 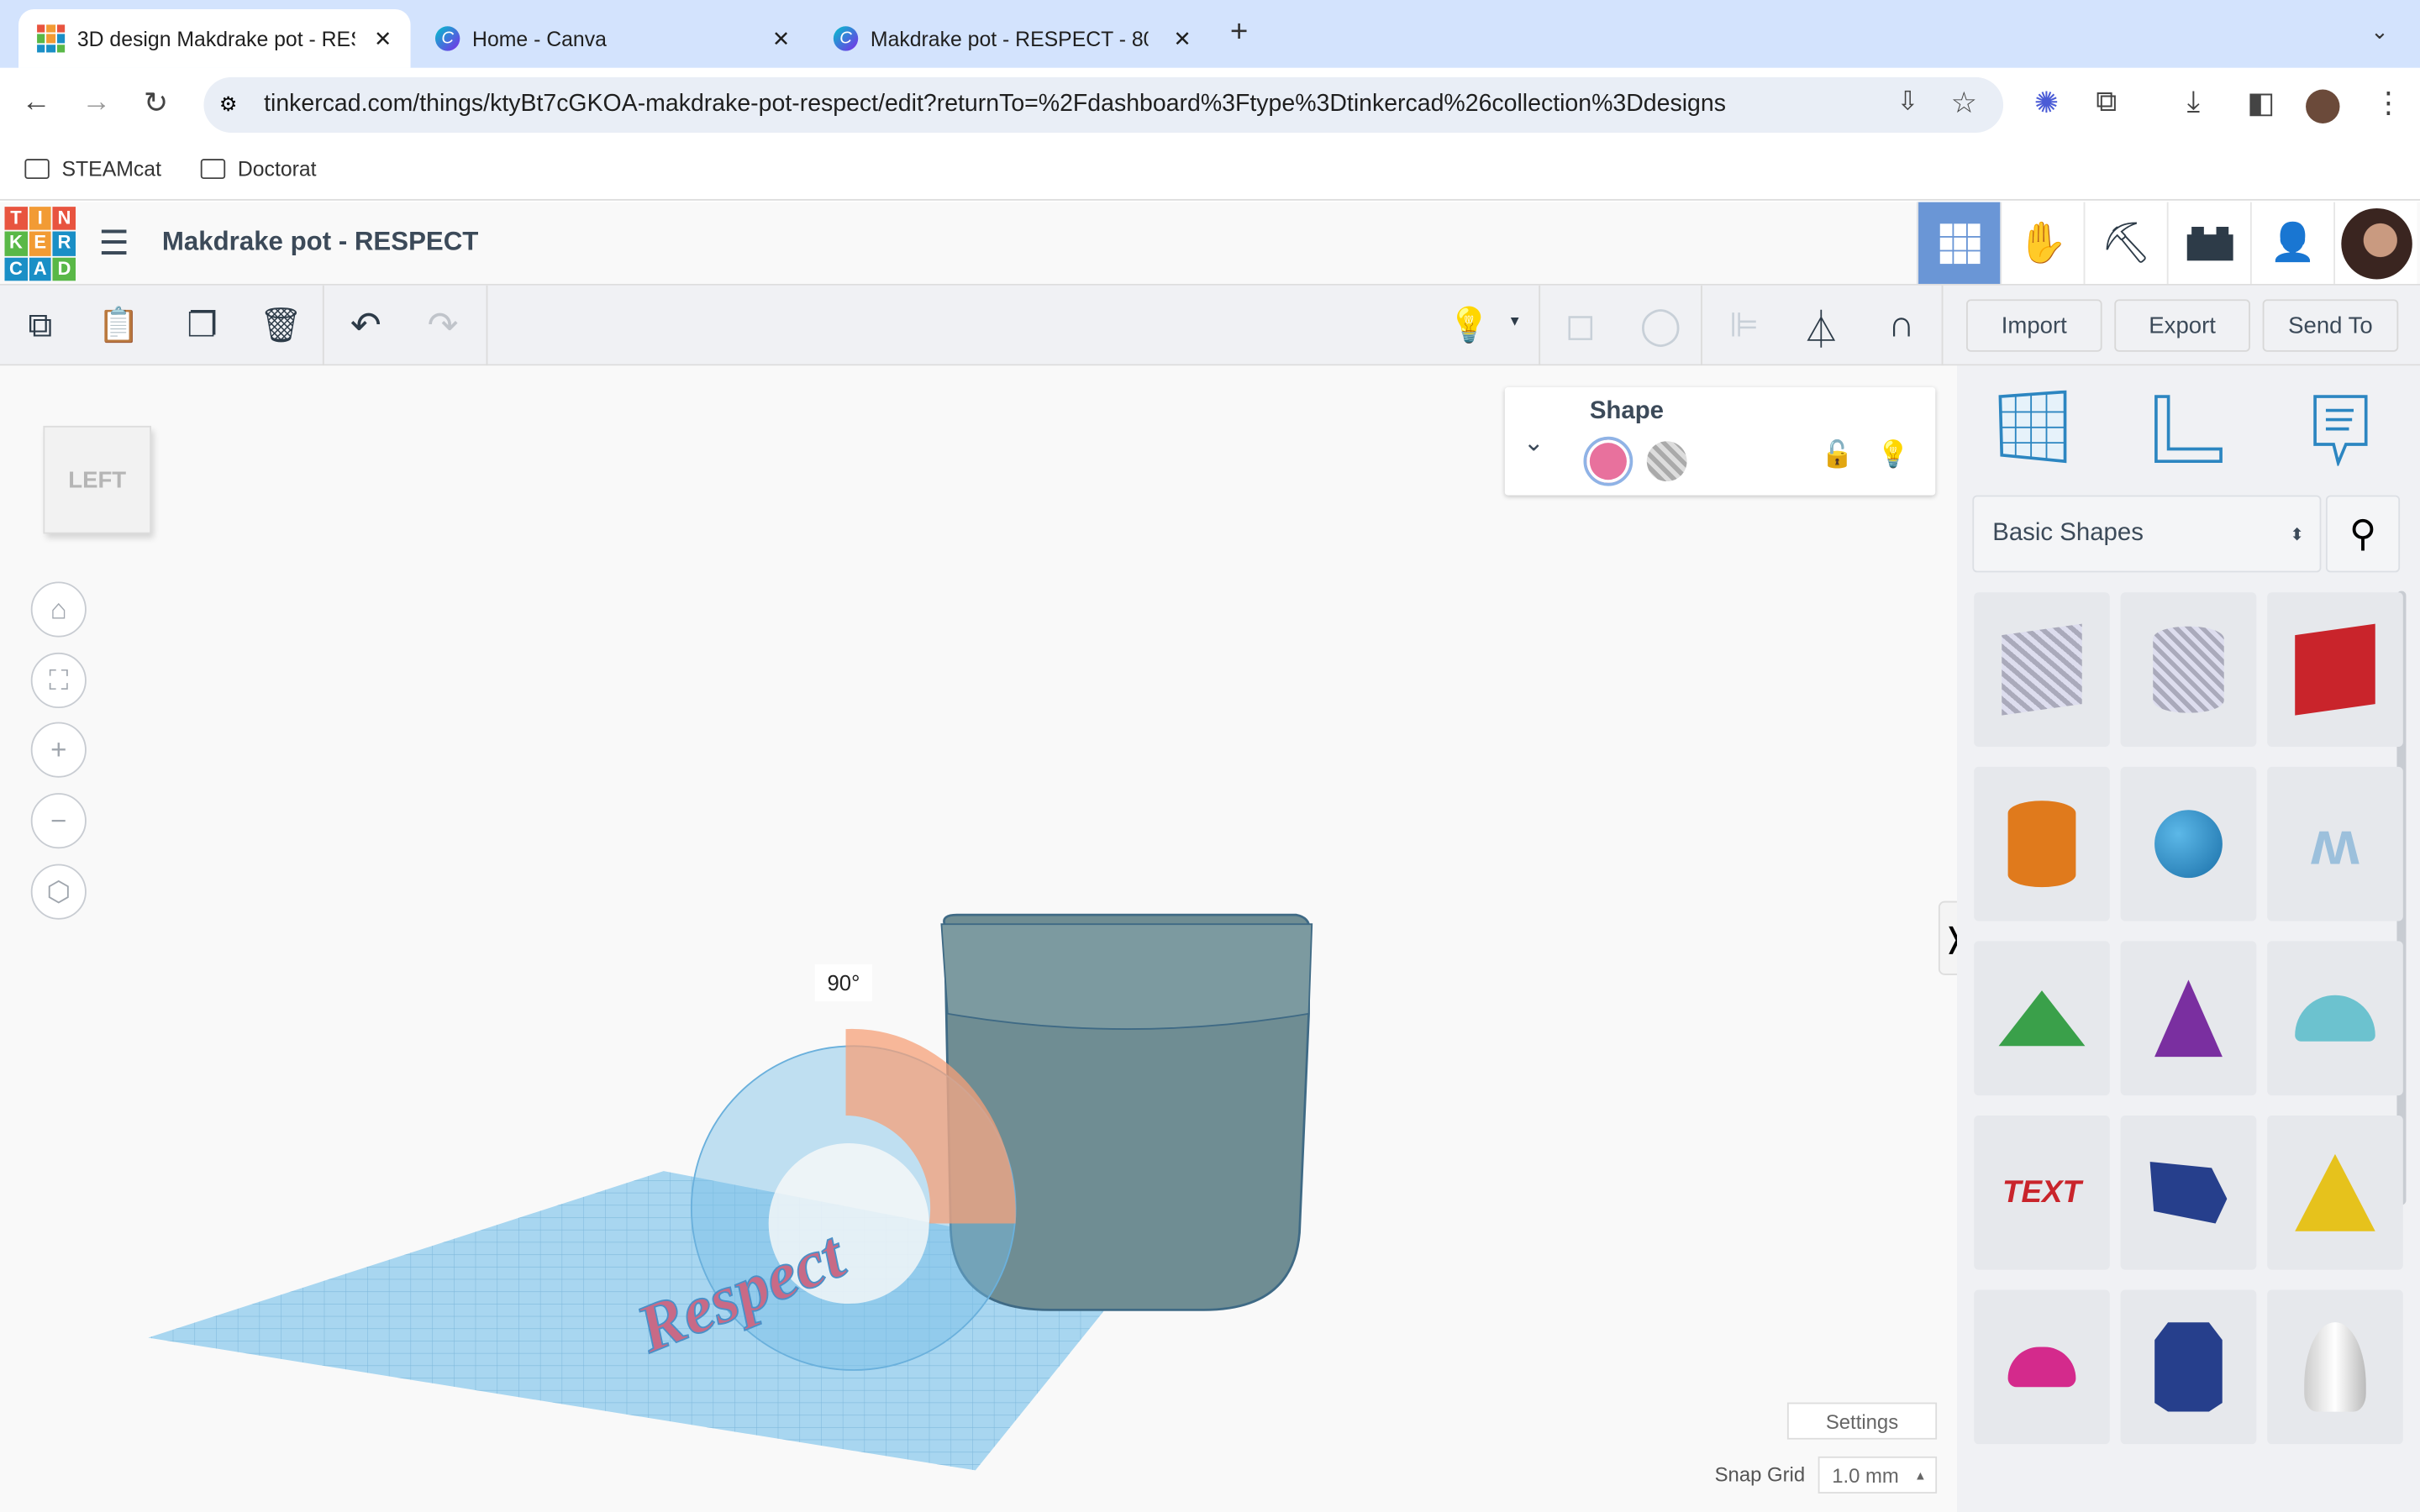 What do you see at coordinates (228, 104) in the screenshot?
I see `site-info-icon: ⚙` at bounding box center [228, 104].